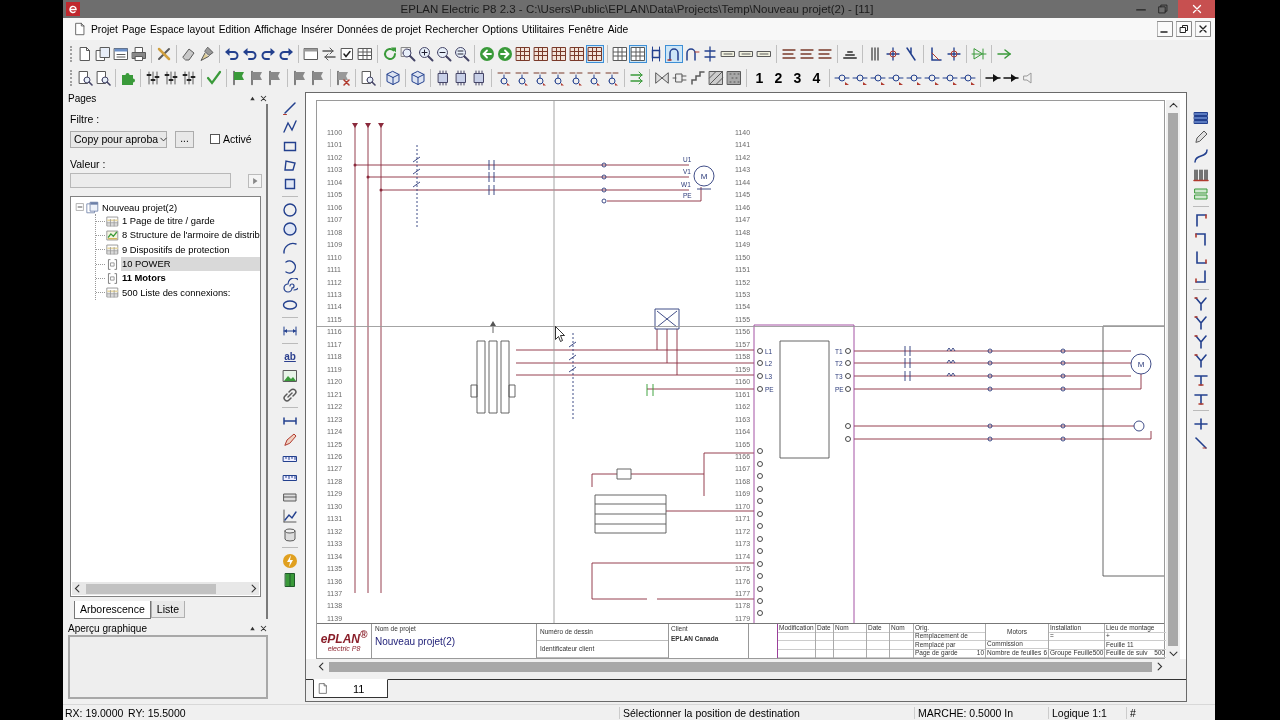 The image size is (1280, 720). What do you see at coordinates (365, 54) in the screenshot?
I see `table-icon` at bounding box center [365, 54].